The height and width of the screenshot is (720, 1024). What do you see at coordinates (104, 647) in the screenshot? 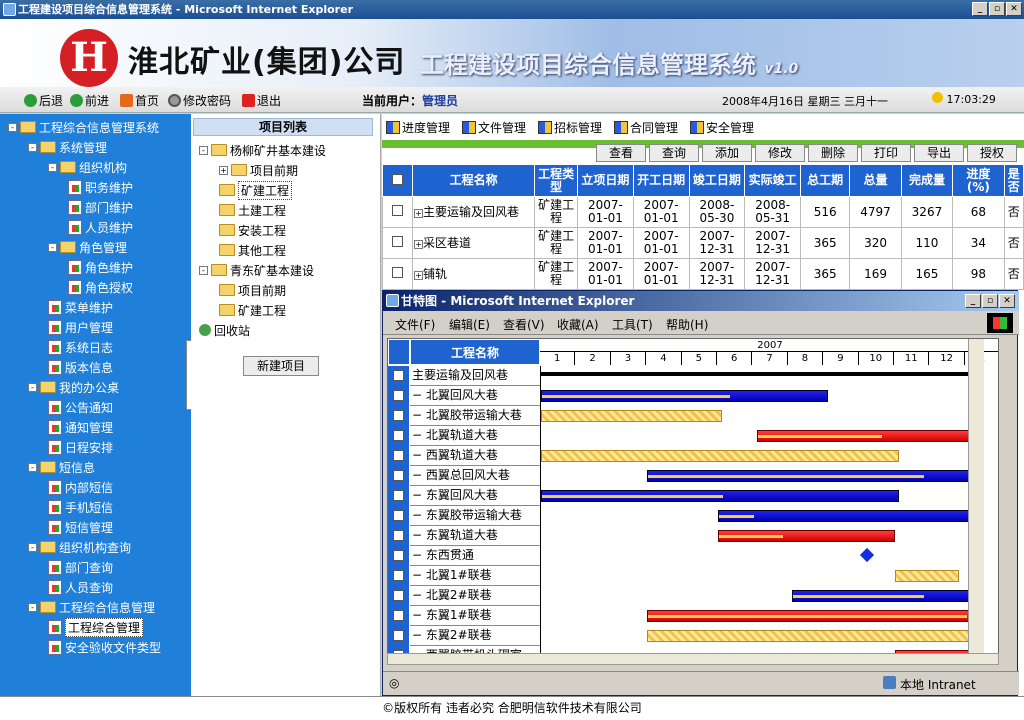
I see `tree-item: 安全验收文件类型` at bounding box center [104, 647].